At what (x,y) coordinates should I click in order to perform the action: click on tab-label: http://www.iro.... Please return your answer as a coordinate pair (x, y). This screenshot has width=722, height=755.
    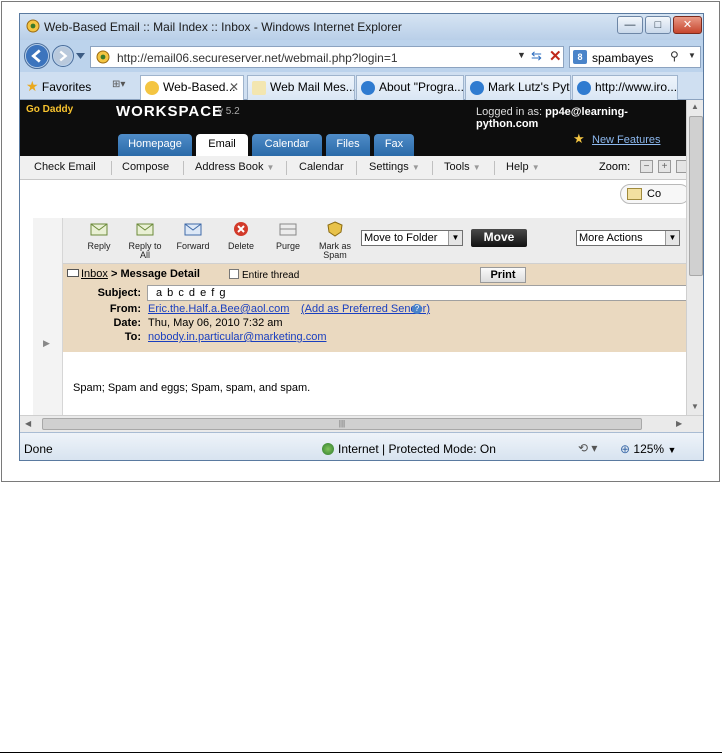
    Looking at the image, I should click on (636, 87).